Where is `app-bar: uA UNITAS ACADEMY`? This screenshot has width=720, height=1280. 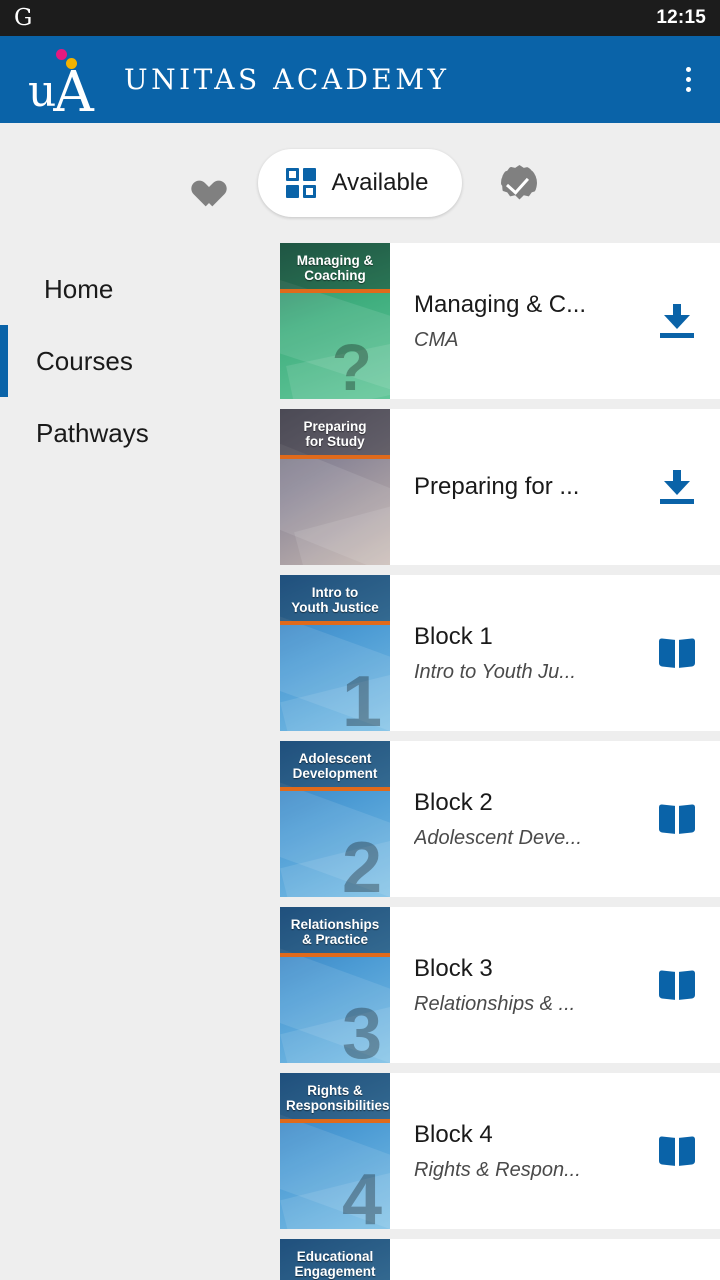
app-bar: uA UNITAS ACADEMY is located at coordinates (360, 80).